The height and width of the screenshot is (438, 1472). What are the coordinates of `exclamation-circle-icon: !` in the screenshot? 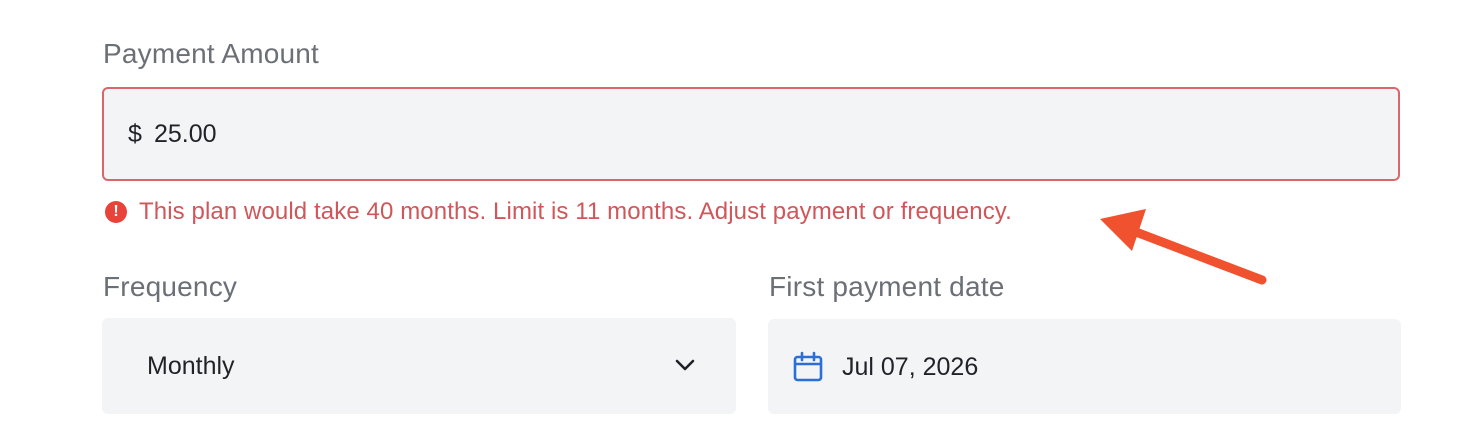 It's located at (116, 212).